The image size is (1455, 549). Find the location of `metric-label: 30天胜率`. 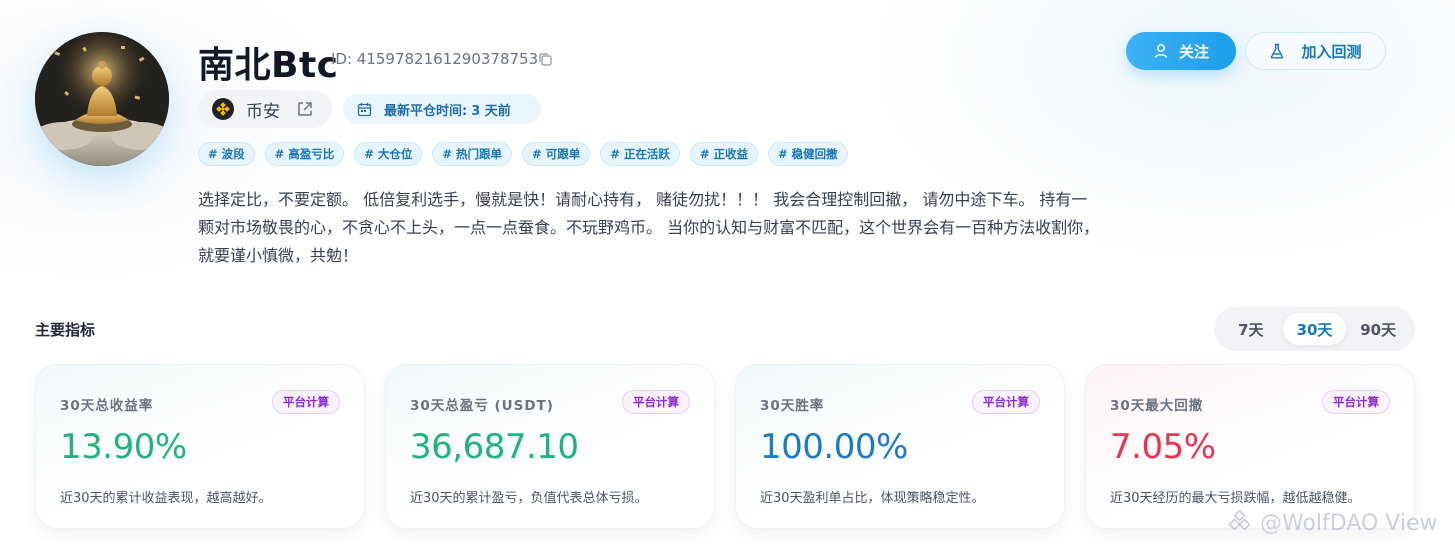

metric-label: 30天胜率 is located at coordinates (792, 406).